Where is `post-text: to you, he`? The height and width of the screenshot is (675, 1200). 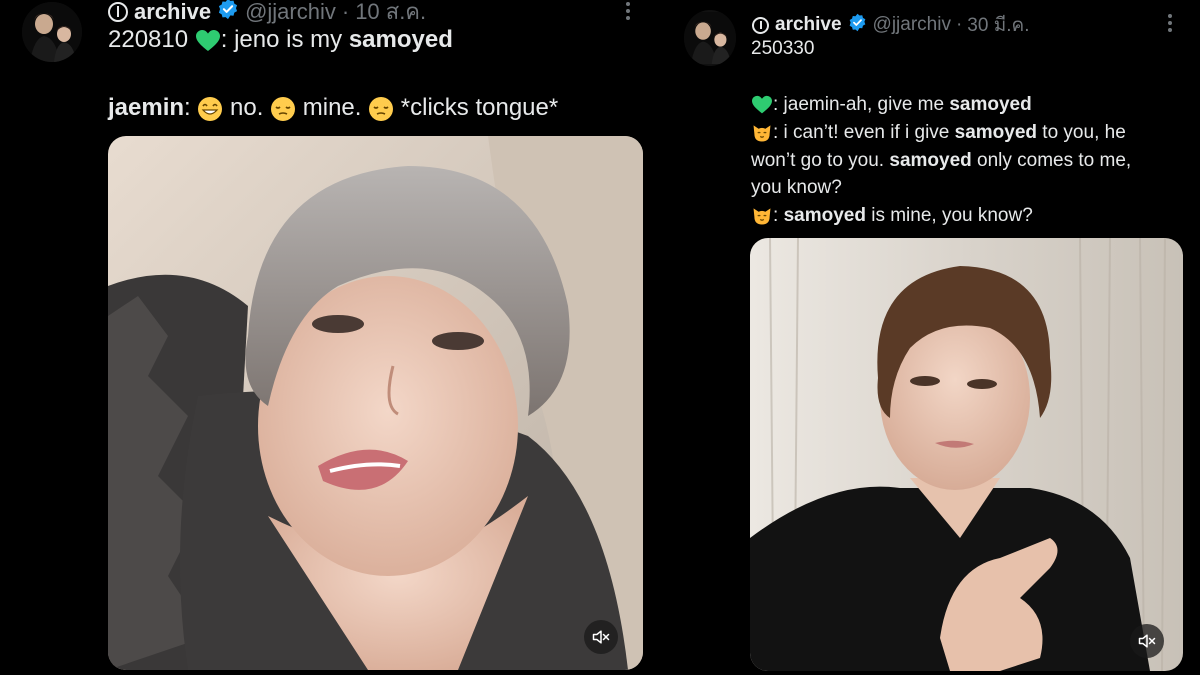
post-text: to you, he is located at coordinates (1081, 133).